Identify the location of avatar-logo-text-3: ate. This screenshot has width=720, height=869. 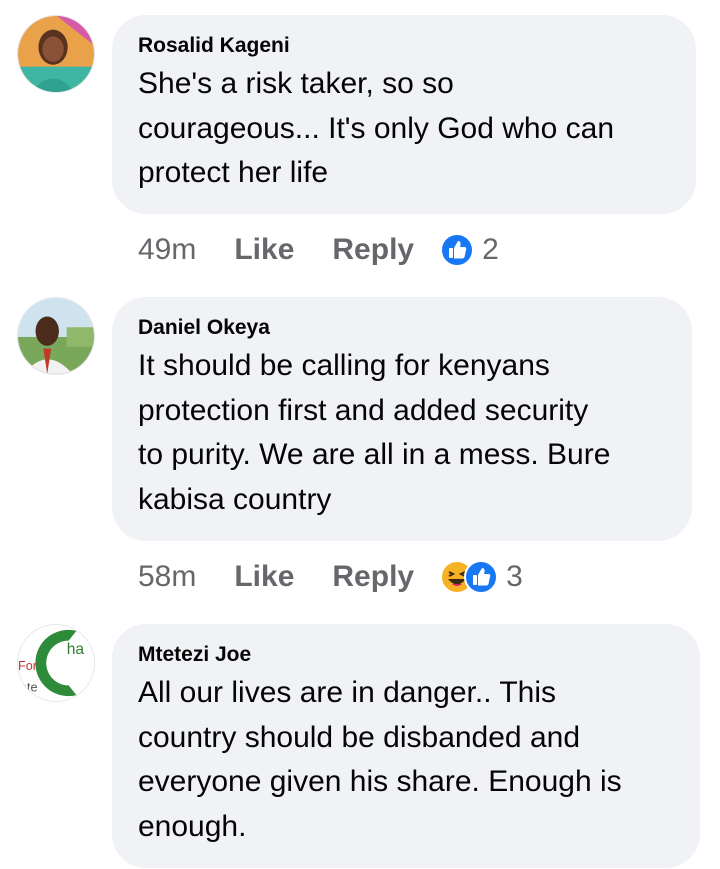
(29, 687).